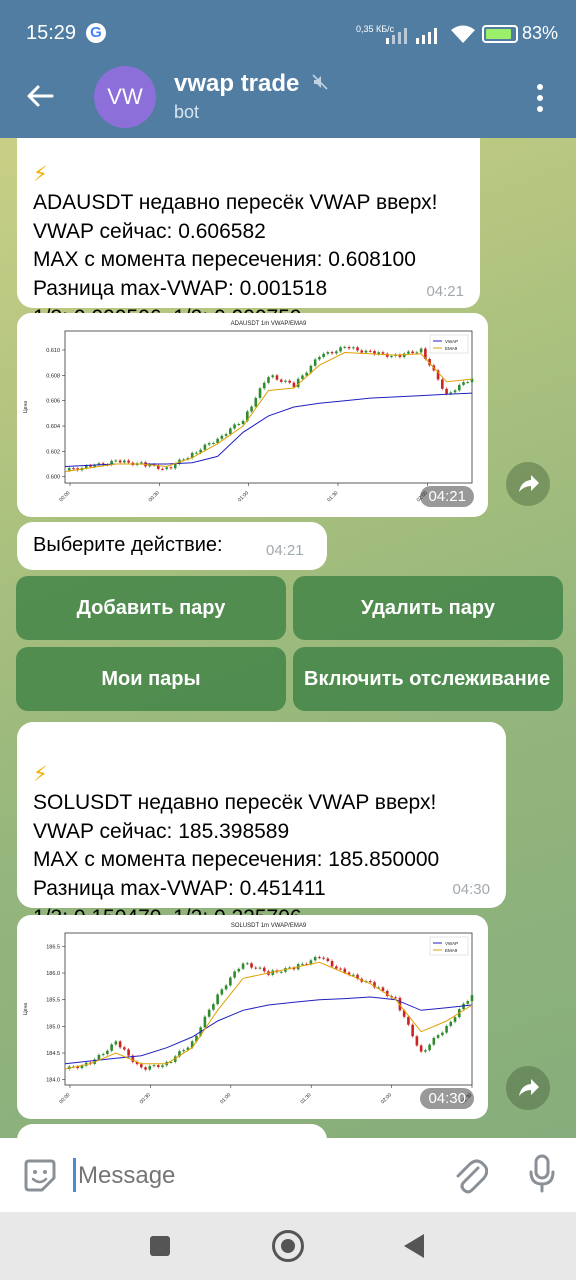 This screenshot has height=1280, width=576. I want to click on my-pairs-button: Мои пары, so click(151, 679).